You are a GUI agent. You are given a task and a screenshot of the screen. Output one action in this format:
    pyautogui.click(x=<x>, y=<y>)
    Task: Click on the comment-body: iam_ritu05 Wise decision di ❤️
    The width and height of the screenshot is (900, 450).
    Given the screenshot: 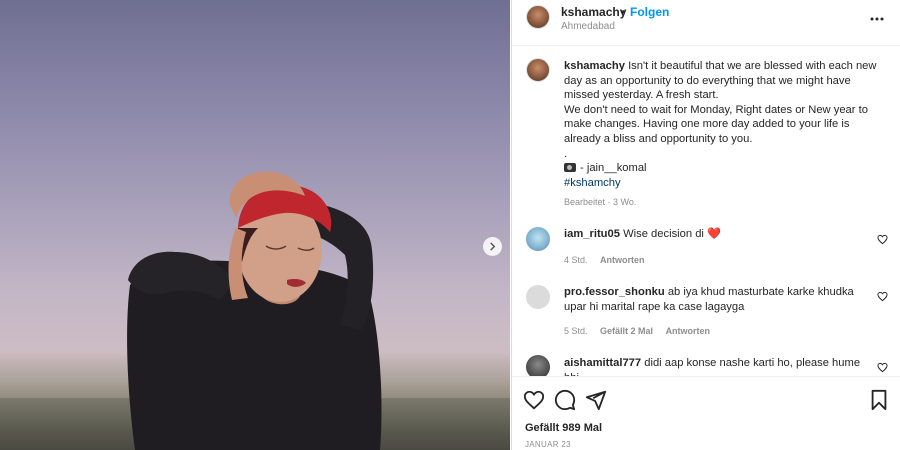 What is the action you would take?
    pyautogui.click(x=714, y=234)
    